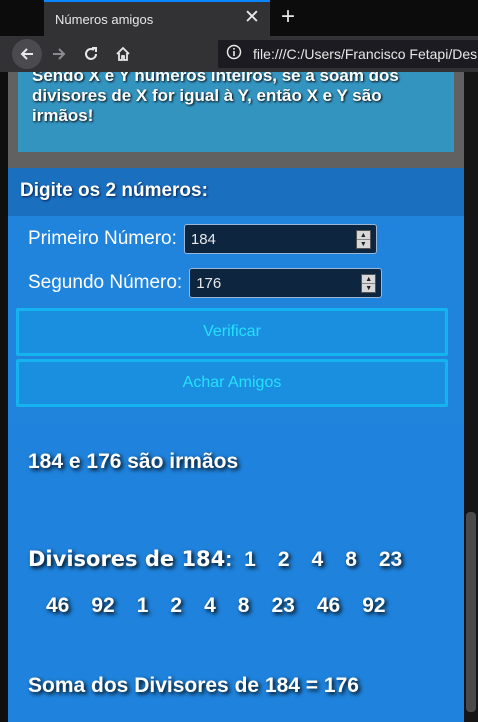  I want to click on url-text: file:///C:/Users/Francisco Fetapi/Deskt, so click(365, 54).